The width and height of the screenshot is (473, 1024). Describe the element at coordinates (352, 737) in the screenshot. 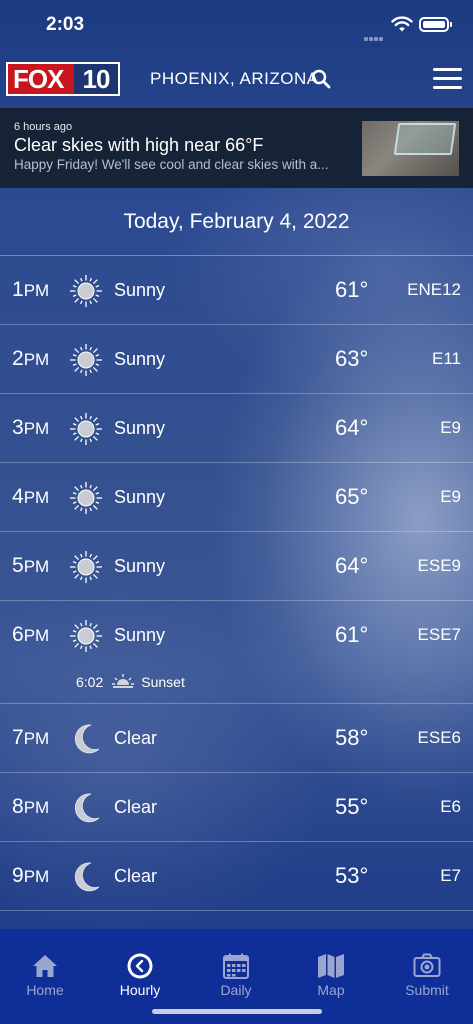

I see `hour-temperature: 58°` at that location.